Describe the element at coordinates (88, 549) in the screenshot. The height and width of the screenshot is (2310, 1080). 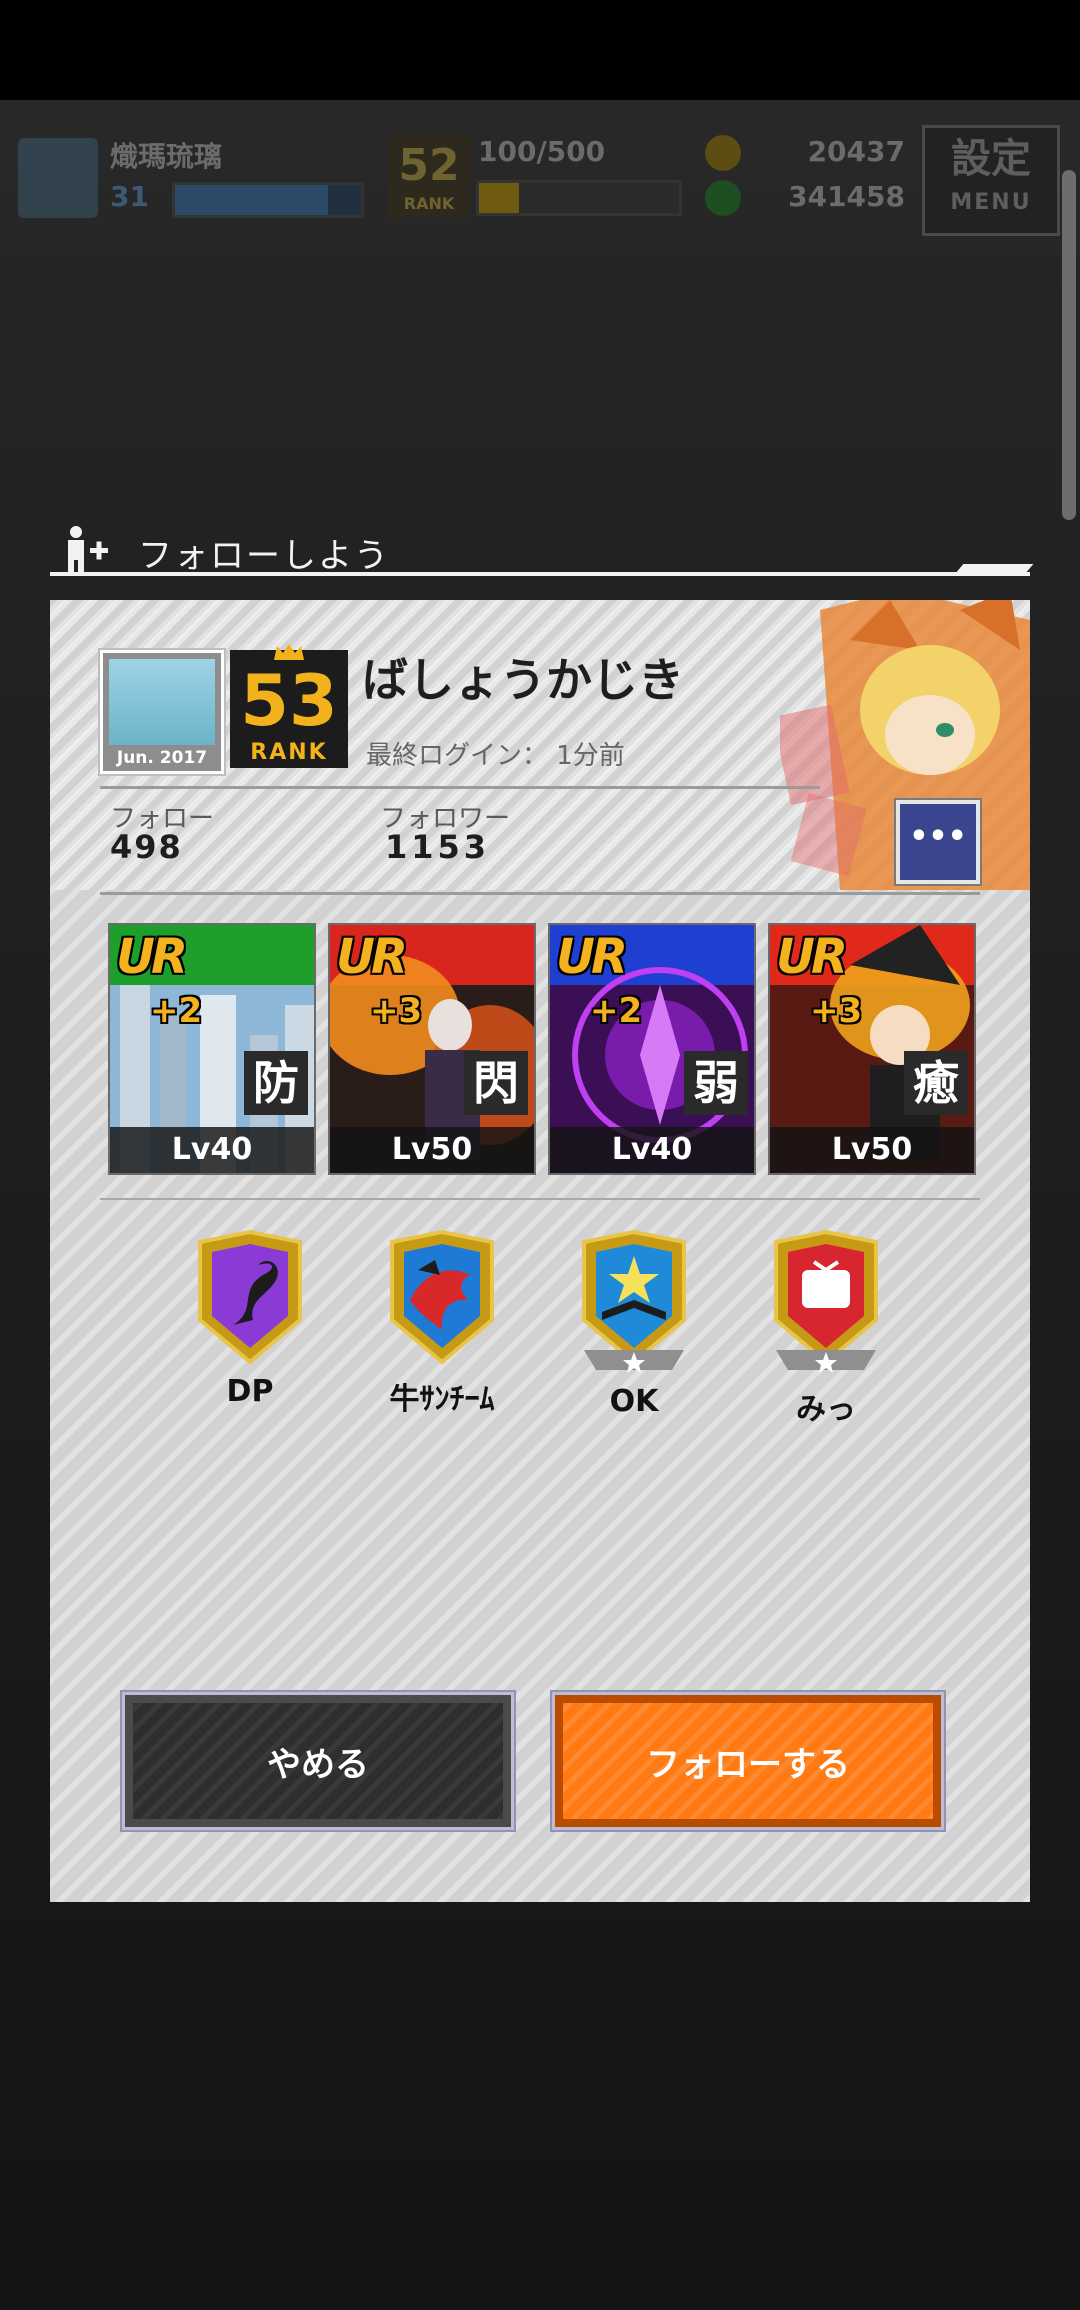
I see `add-person-icon` at that location.